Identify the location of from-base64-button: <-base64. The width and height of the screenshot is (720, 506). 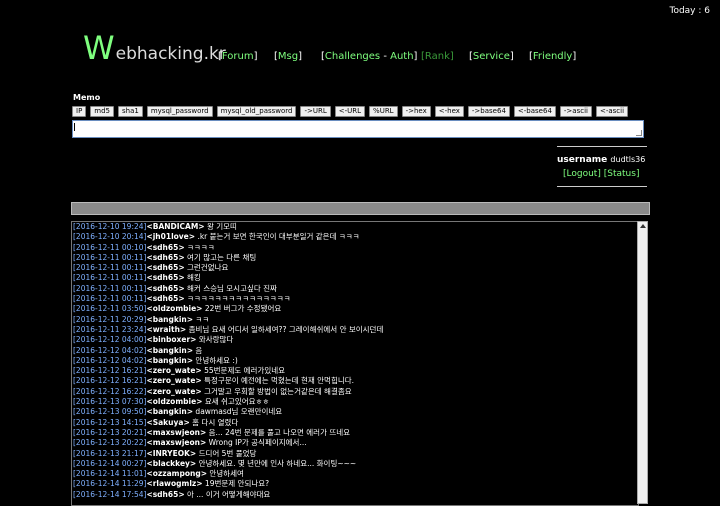
(534, 111).